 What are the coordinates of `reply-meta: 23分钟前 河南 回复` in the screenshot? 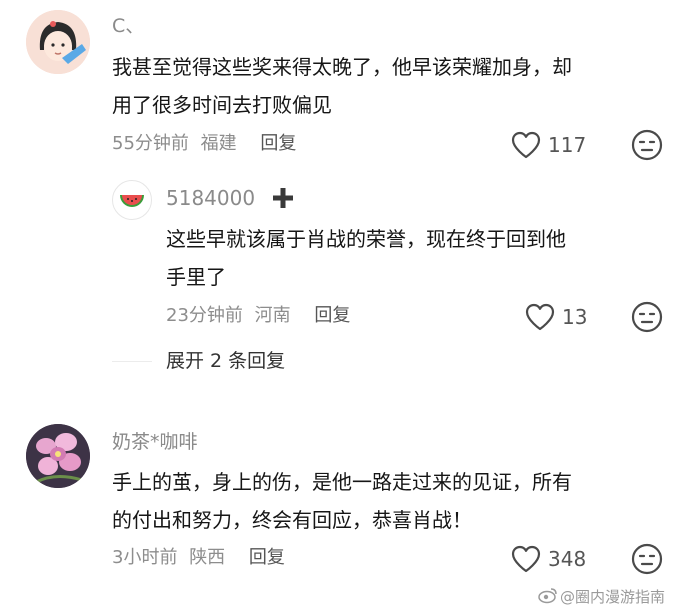 It's located at (258, 316).